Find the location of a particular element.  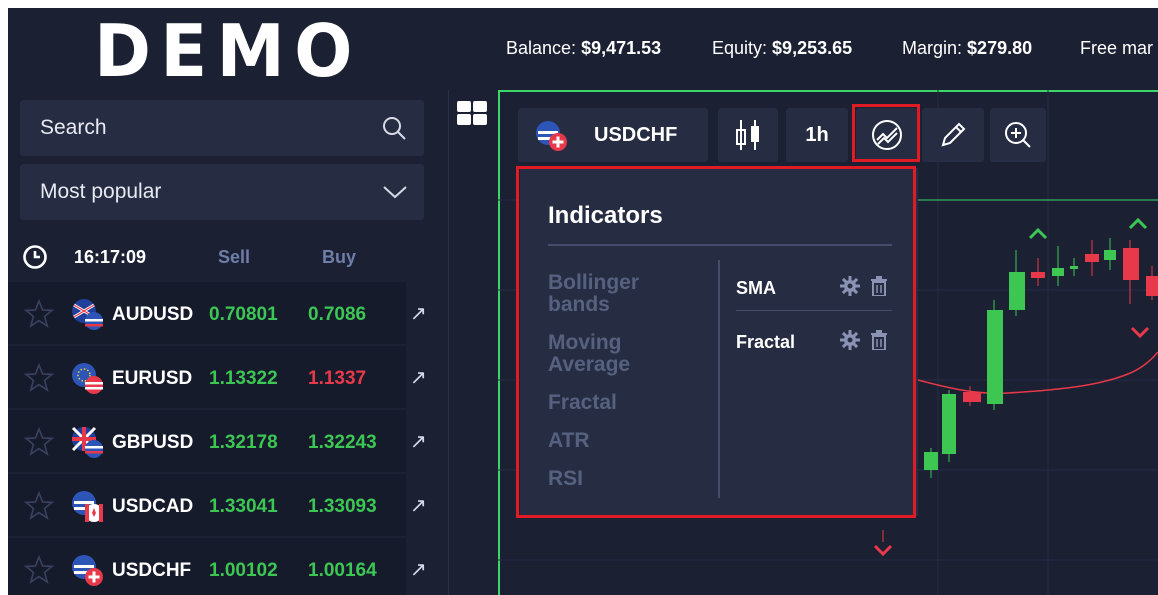

pencil-icon is located at coordinates (953, 134).